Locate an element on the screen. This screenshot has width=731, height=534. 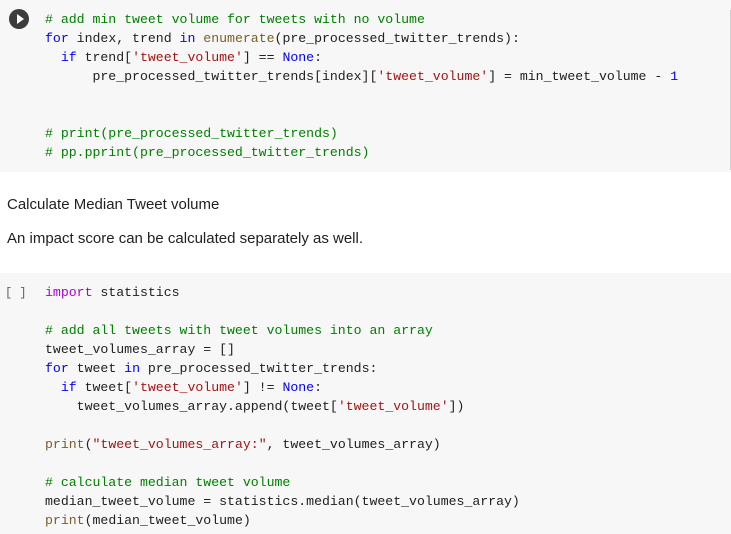
code-line: import statistics is located at coordinates (112, 292).